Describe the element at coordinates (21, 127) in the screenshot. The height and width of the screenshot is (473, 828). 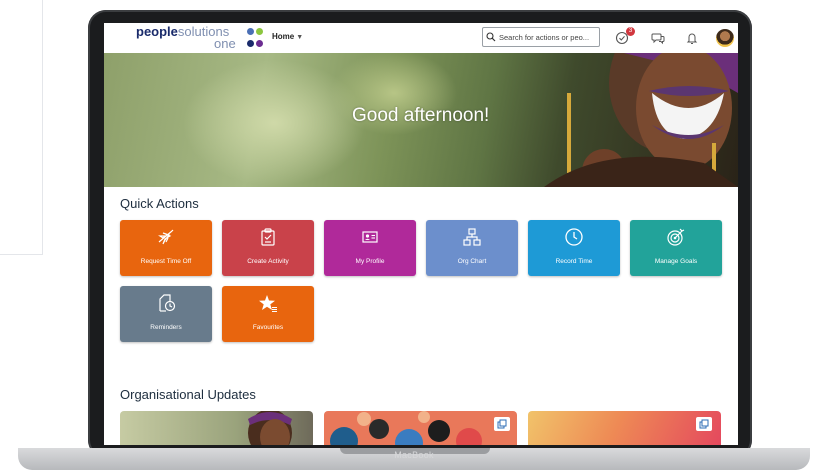
I see `background-panel` at that location.